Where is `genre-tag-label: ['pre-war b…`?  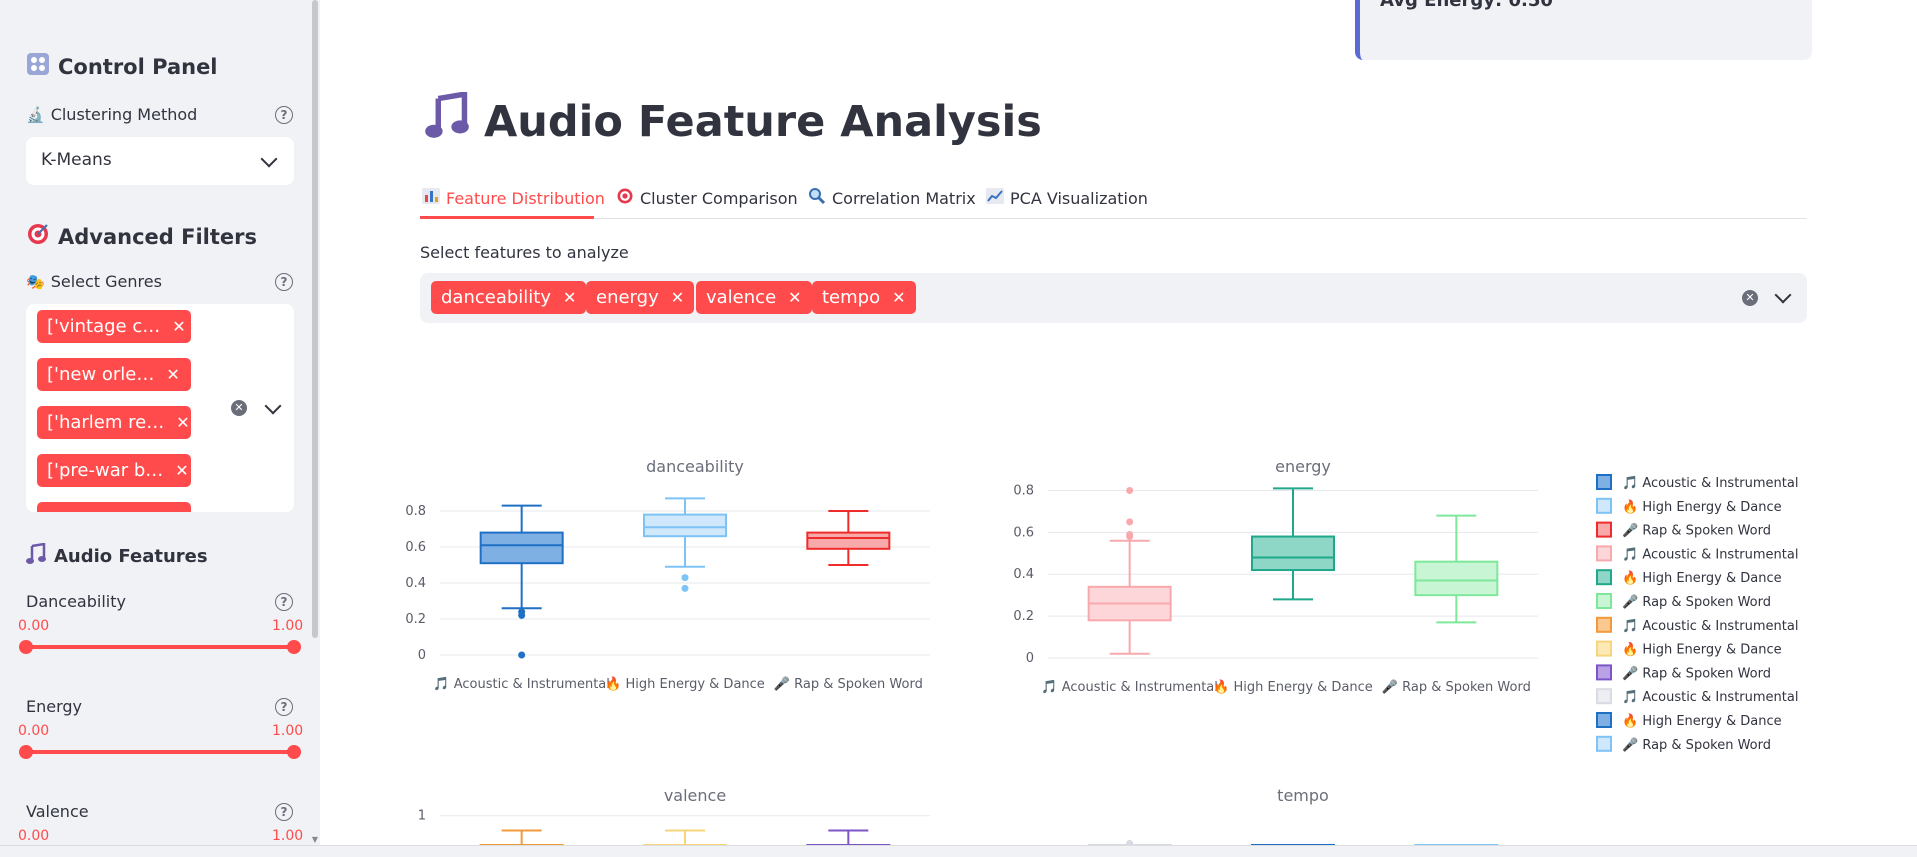 genre-tag-label: ['pre-war b… is located at coordinates (105, 470).